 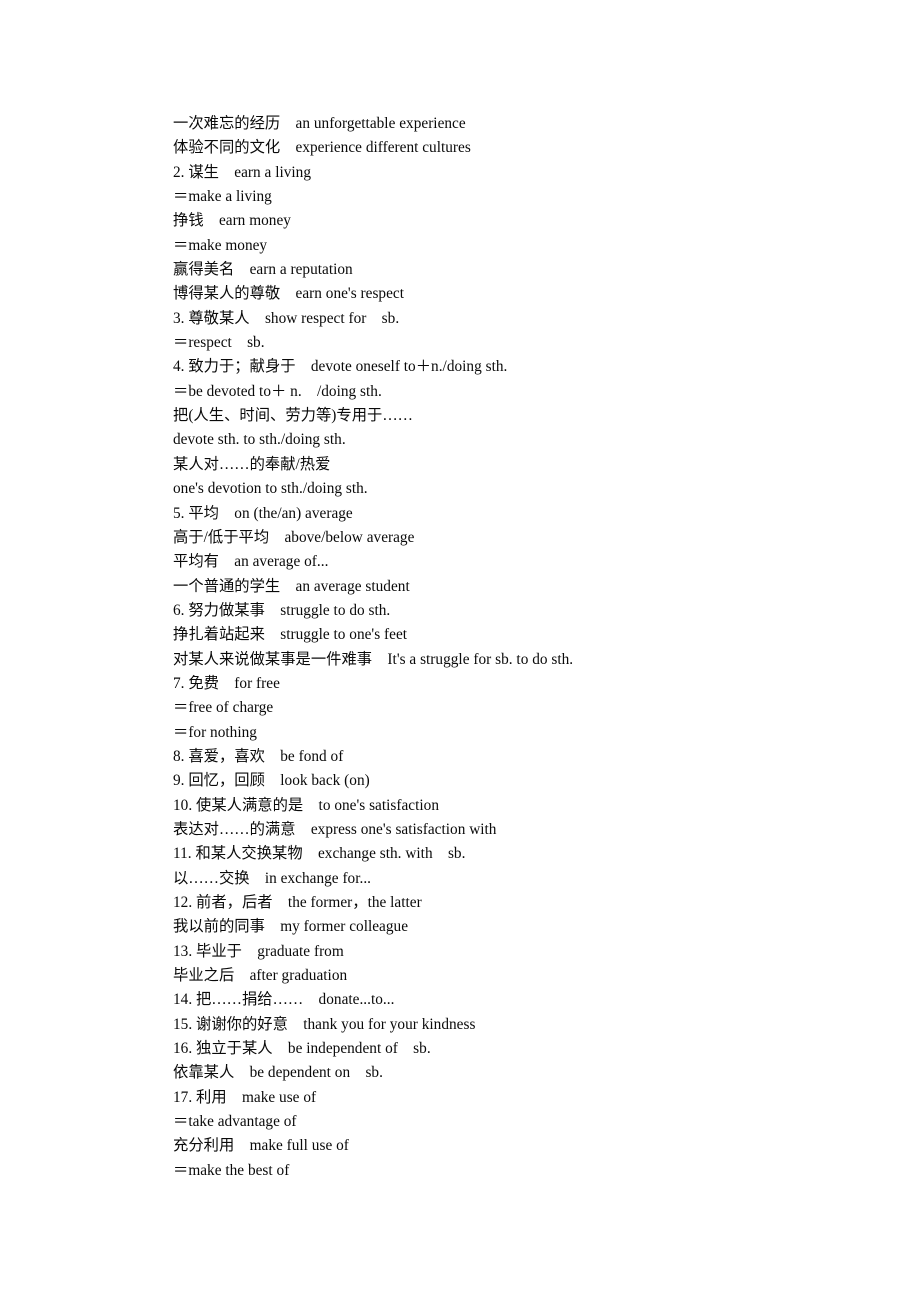 I want to click on document-line: 一次难忘的经历 an unforgettable experience, so click(x=319, y=123).